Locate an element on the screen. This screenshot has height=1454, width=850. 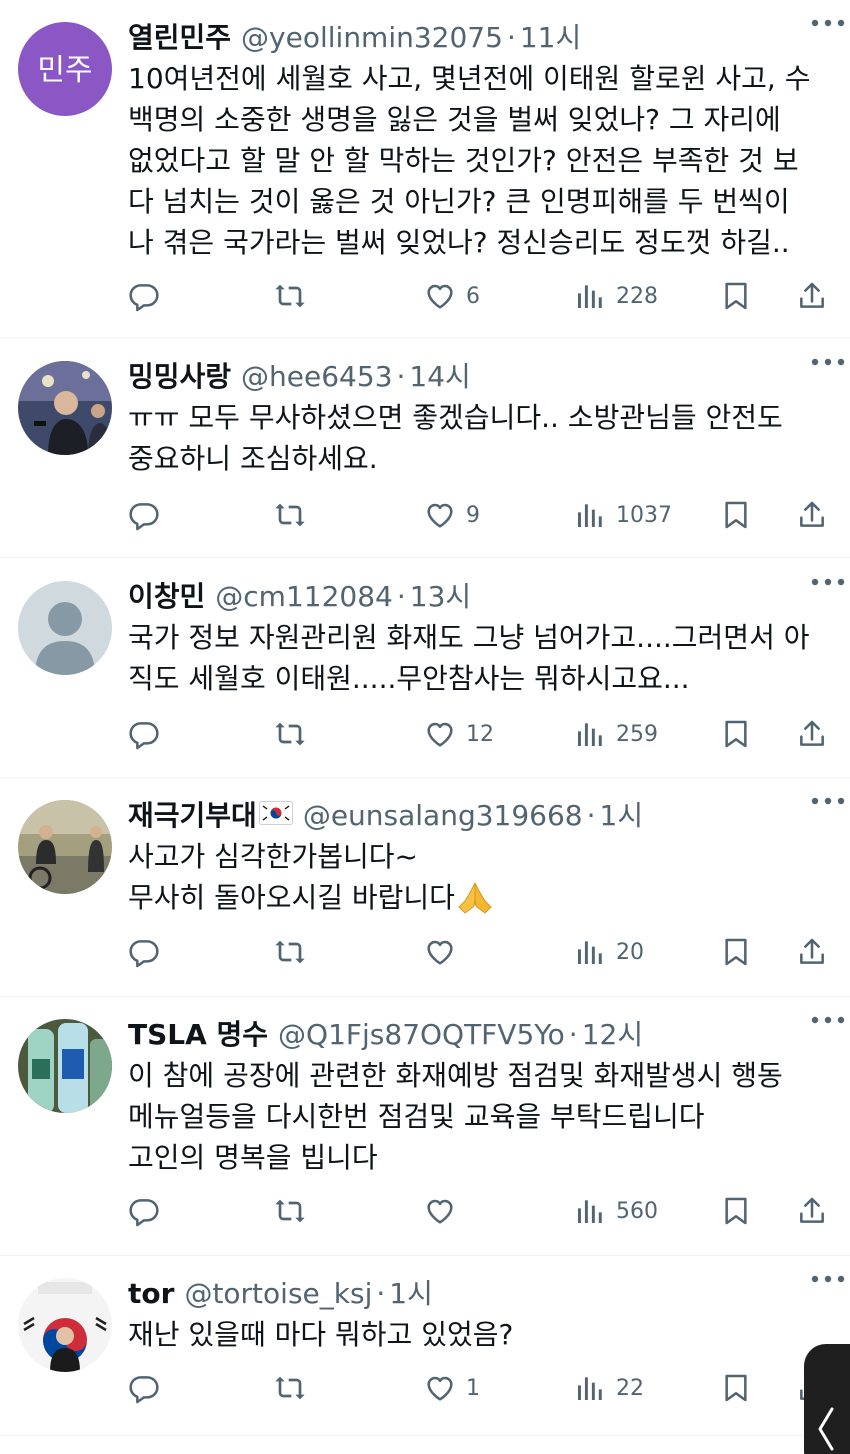
tweet-text-line: 고인의 명복을 빕니다 is located at coordinates (253, 1157).